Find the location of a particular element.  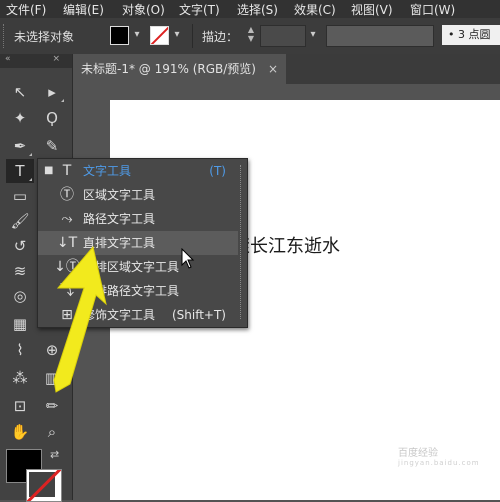

type-tool-icon: T is located at coordinates (20, 171).